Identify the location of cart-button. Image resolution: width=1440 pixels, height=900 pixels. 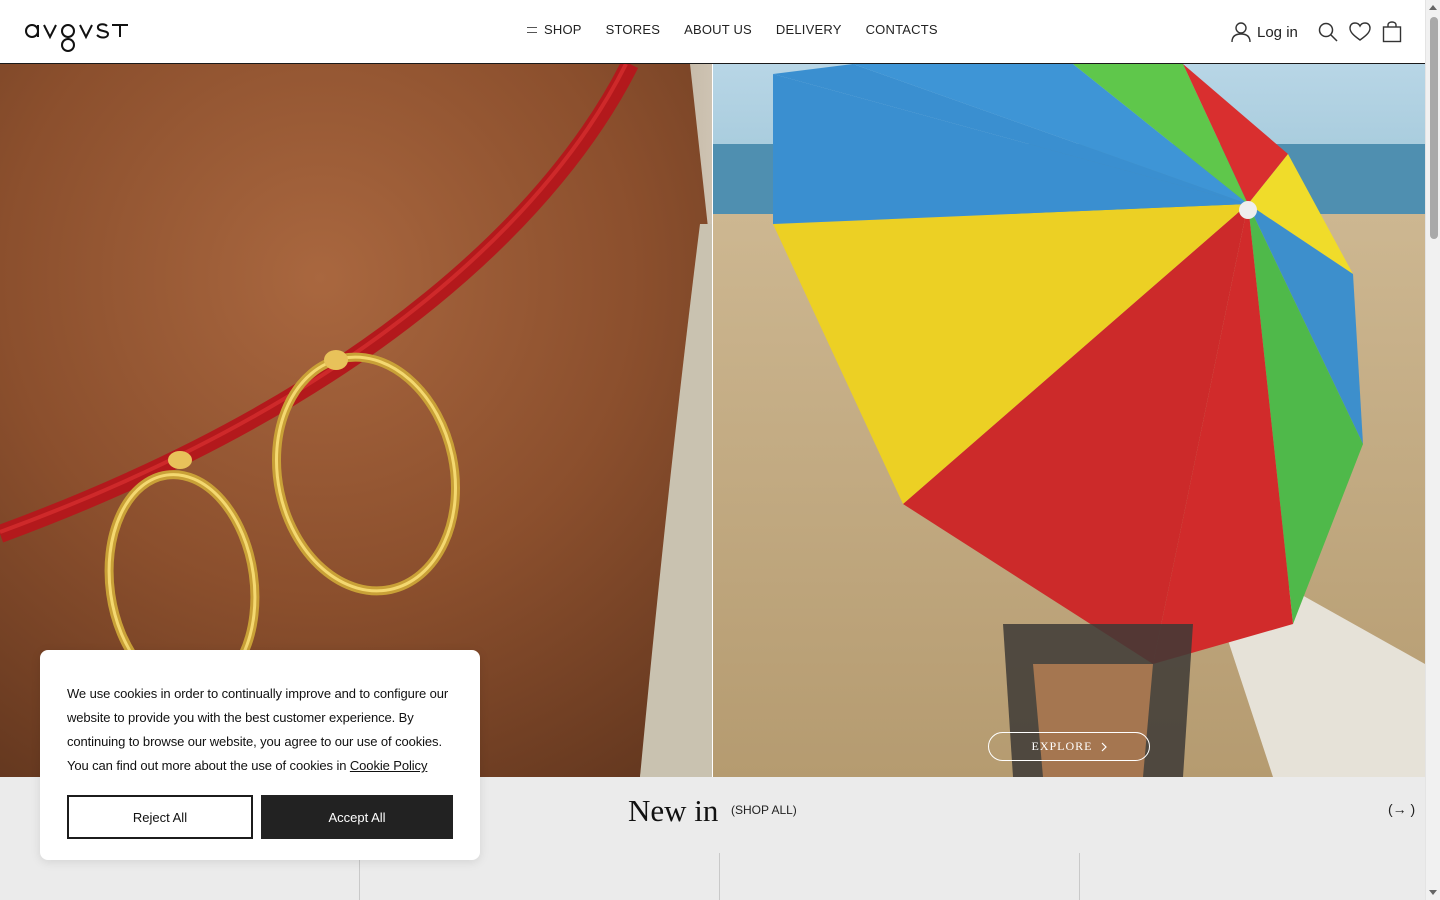
(1392, 32).